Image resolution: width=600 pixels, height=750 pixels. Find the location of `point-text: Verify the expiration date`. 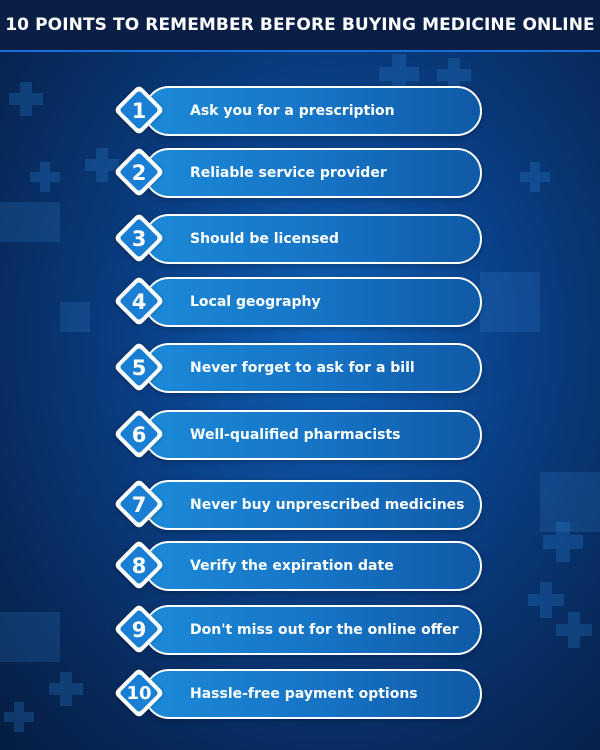

point-text: Verify the expiration date is located at coordinates (292, 566).